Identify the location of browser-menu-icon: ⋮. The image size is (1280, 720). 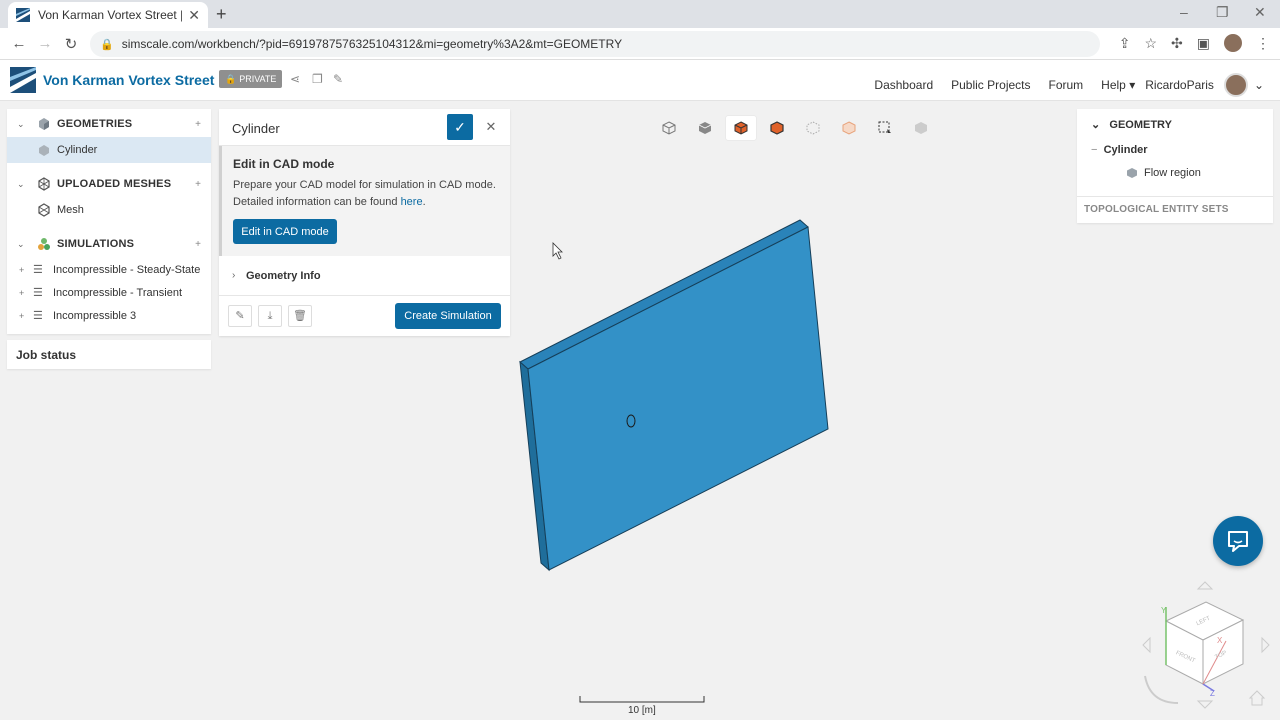
(1263, 43).